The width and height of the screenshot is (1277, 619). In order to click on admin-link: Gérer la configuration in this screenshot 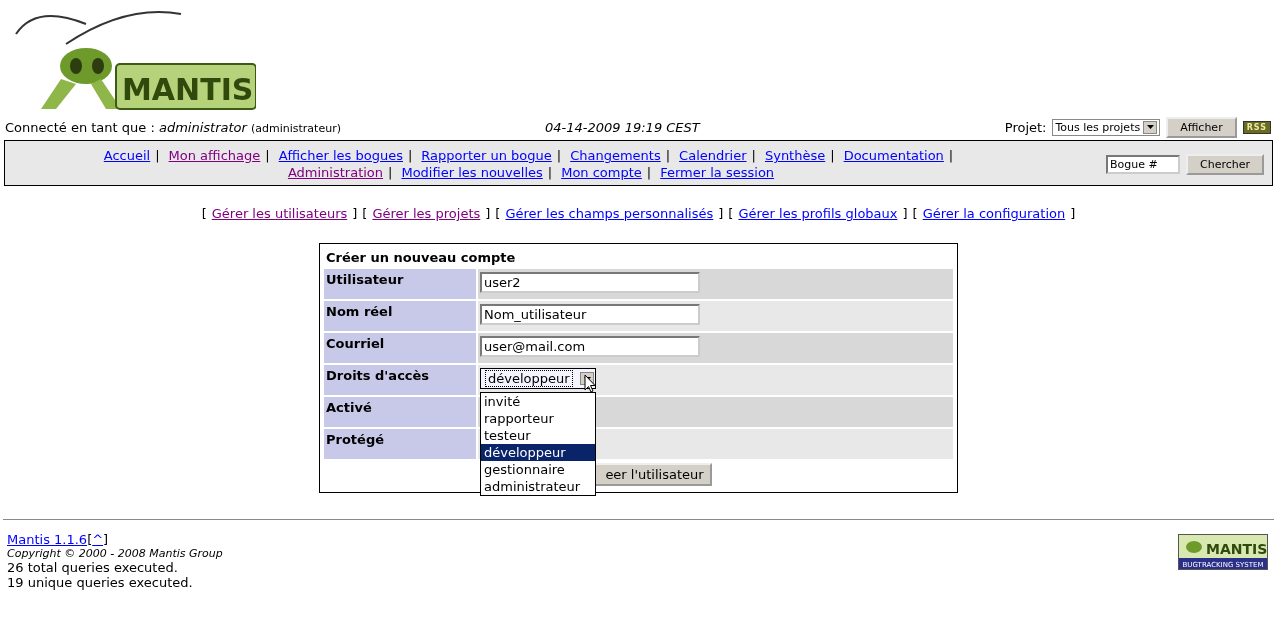, I will do `click(994, 213)`.